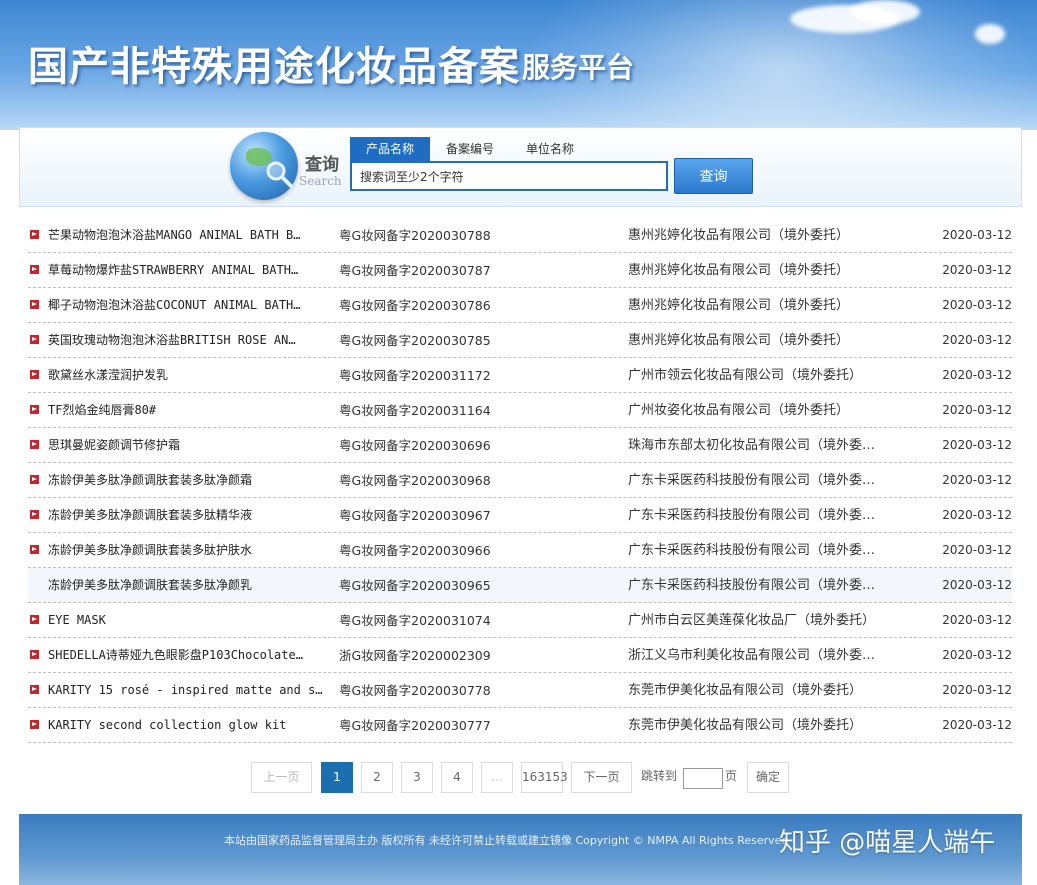 This screenshot has height=885, width=1037. I want to click on product-name-link: 冻龄伊美多肽净颜调肤套装多肽精华液, so click(186, 515).